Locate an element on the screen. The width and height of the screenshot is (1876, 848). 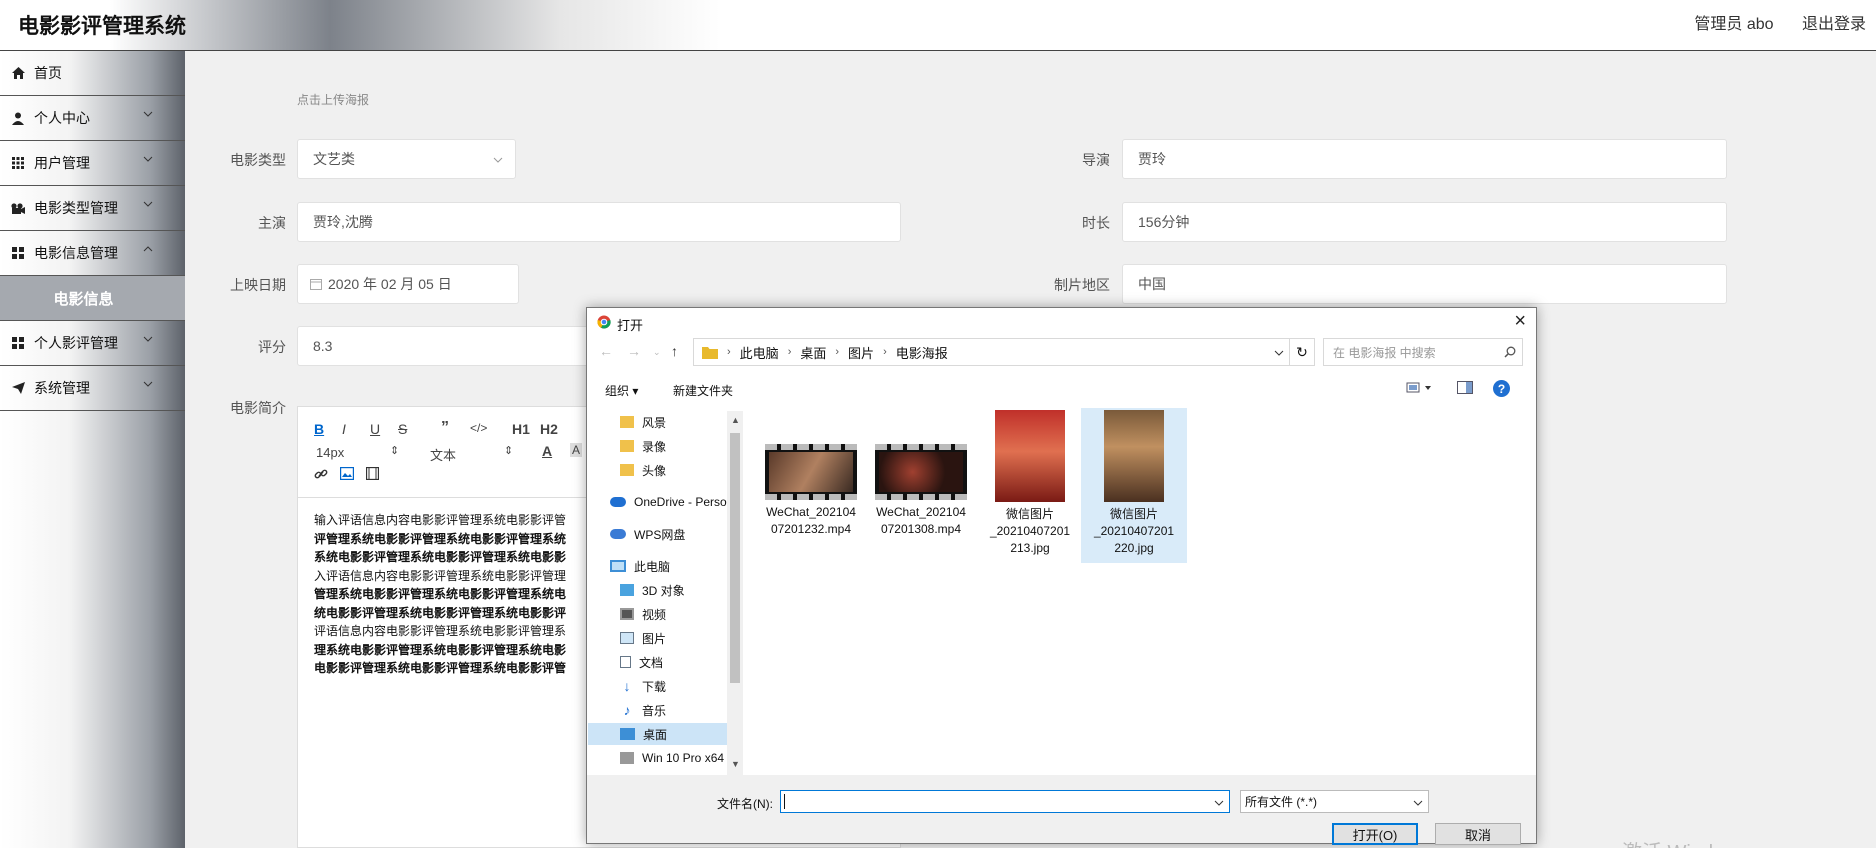
sidebar-item-movie-info: 电影信息管理 is located at coordinates (92, 253).